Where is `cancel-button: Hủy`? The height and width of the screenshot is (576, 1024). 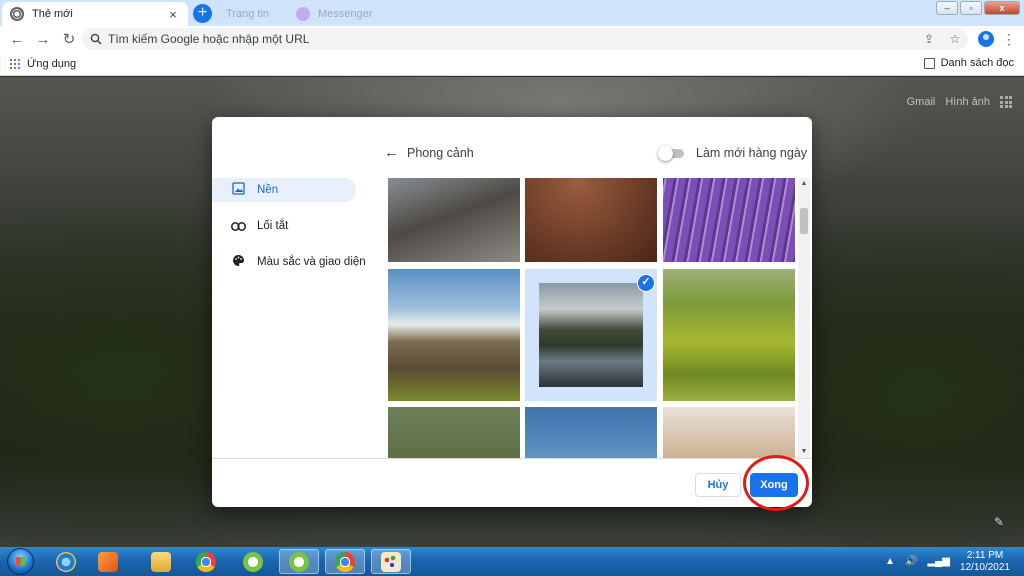
cancel-button: Hủy is located at coordinates (718, 485).